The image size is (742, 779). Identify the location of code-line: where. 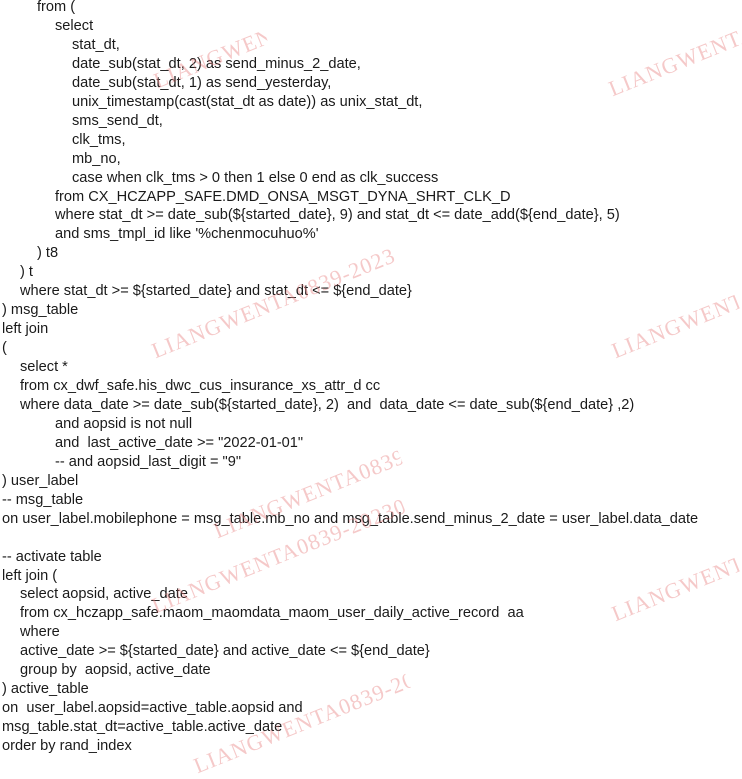
(40, 632).